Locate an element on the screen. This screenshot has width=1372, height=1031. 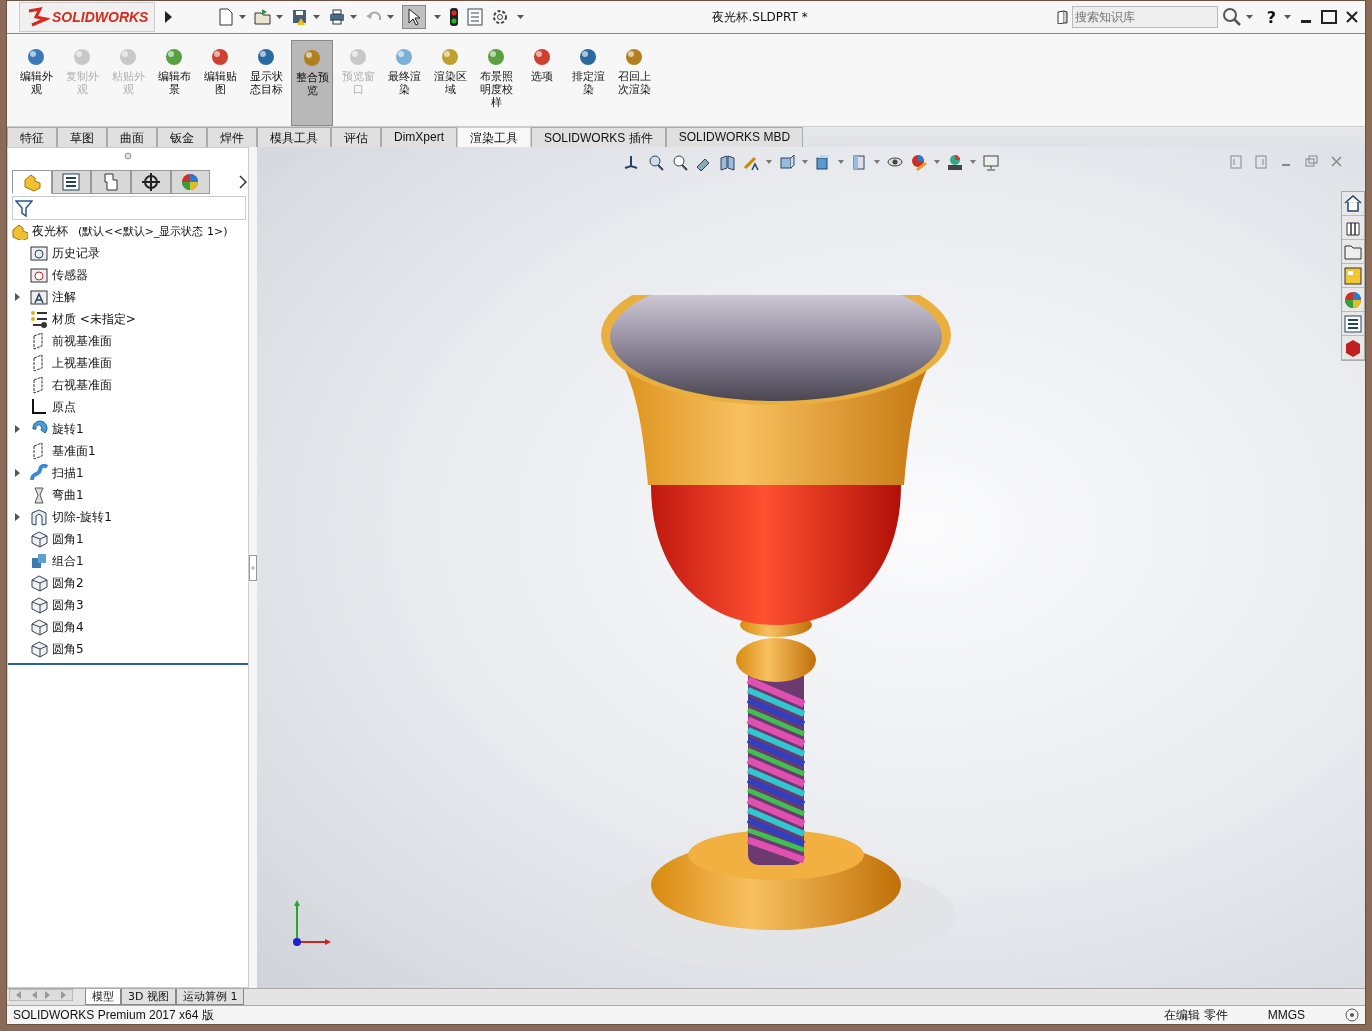
select-button is located at coordinates (414, 17).